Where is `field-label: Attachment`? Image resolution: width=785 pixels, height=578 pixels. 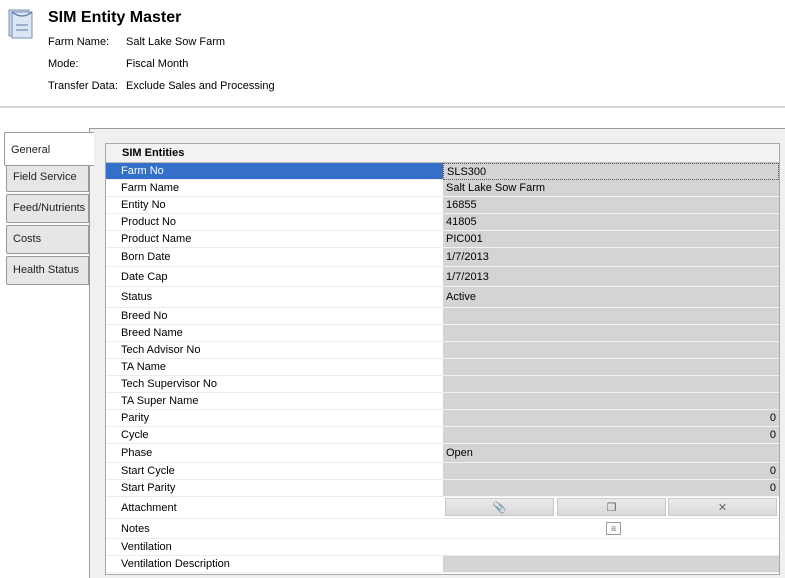 field-label: Attachment is located at coordinates (274, 508).